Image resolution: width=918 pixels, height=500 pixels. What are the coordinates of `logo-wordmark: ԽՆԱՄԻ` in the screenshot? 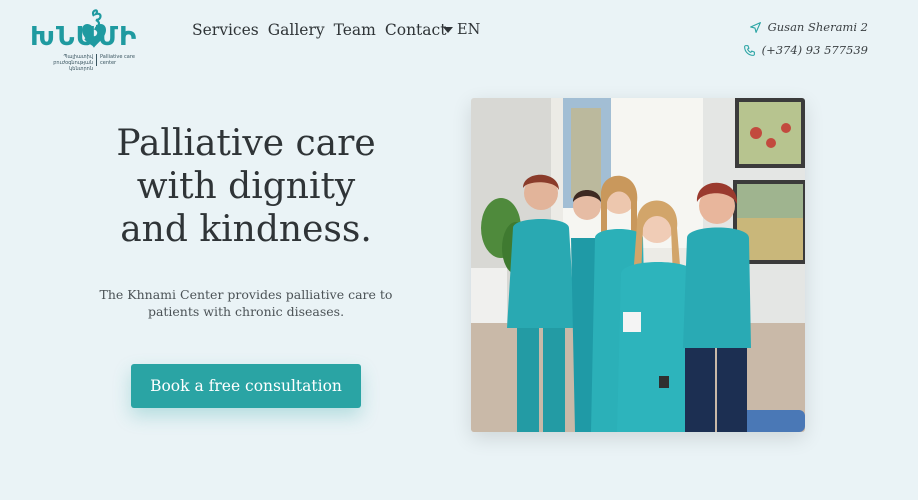 It's located at (84, 37).